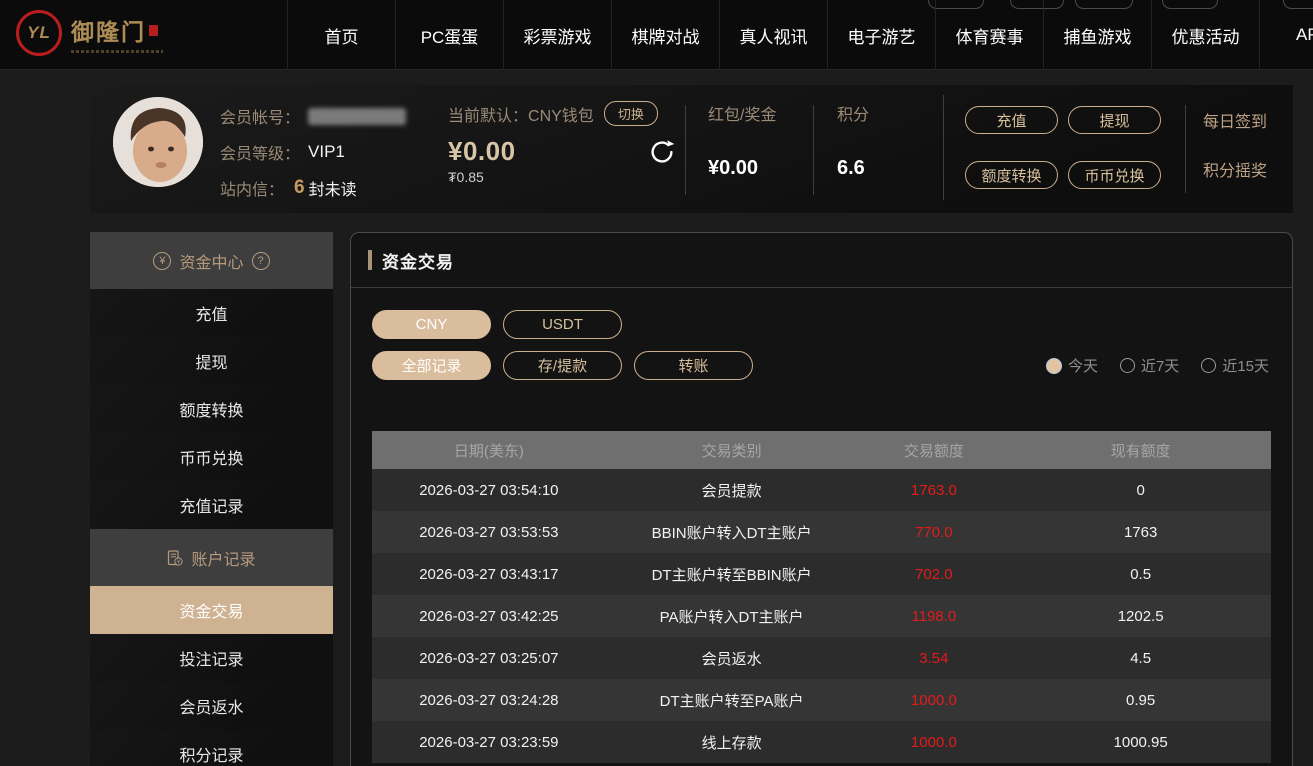  What do you see at coordinates (252, 190) in the screenshot?
I see `inbox-label: 站内信：` at bounding box center [252, 190].